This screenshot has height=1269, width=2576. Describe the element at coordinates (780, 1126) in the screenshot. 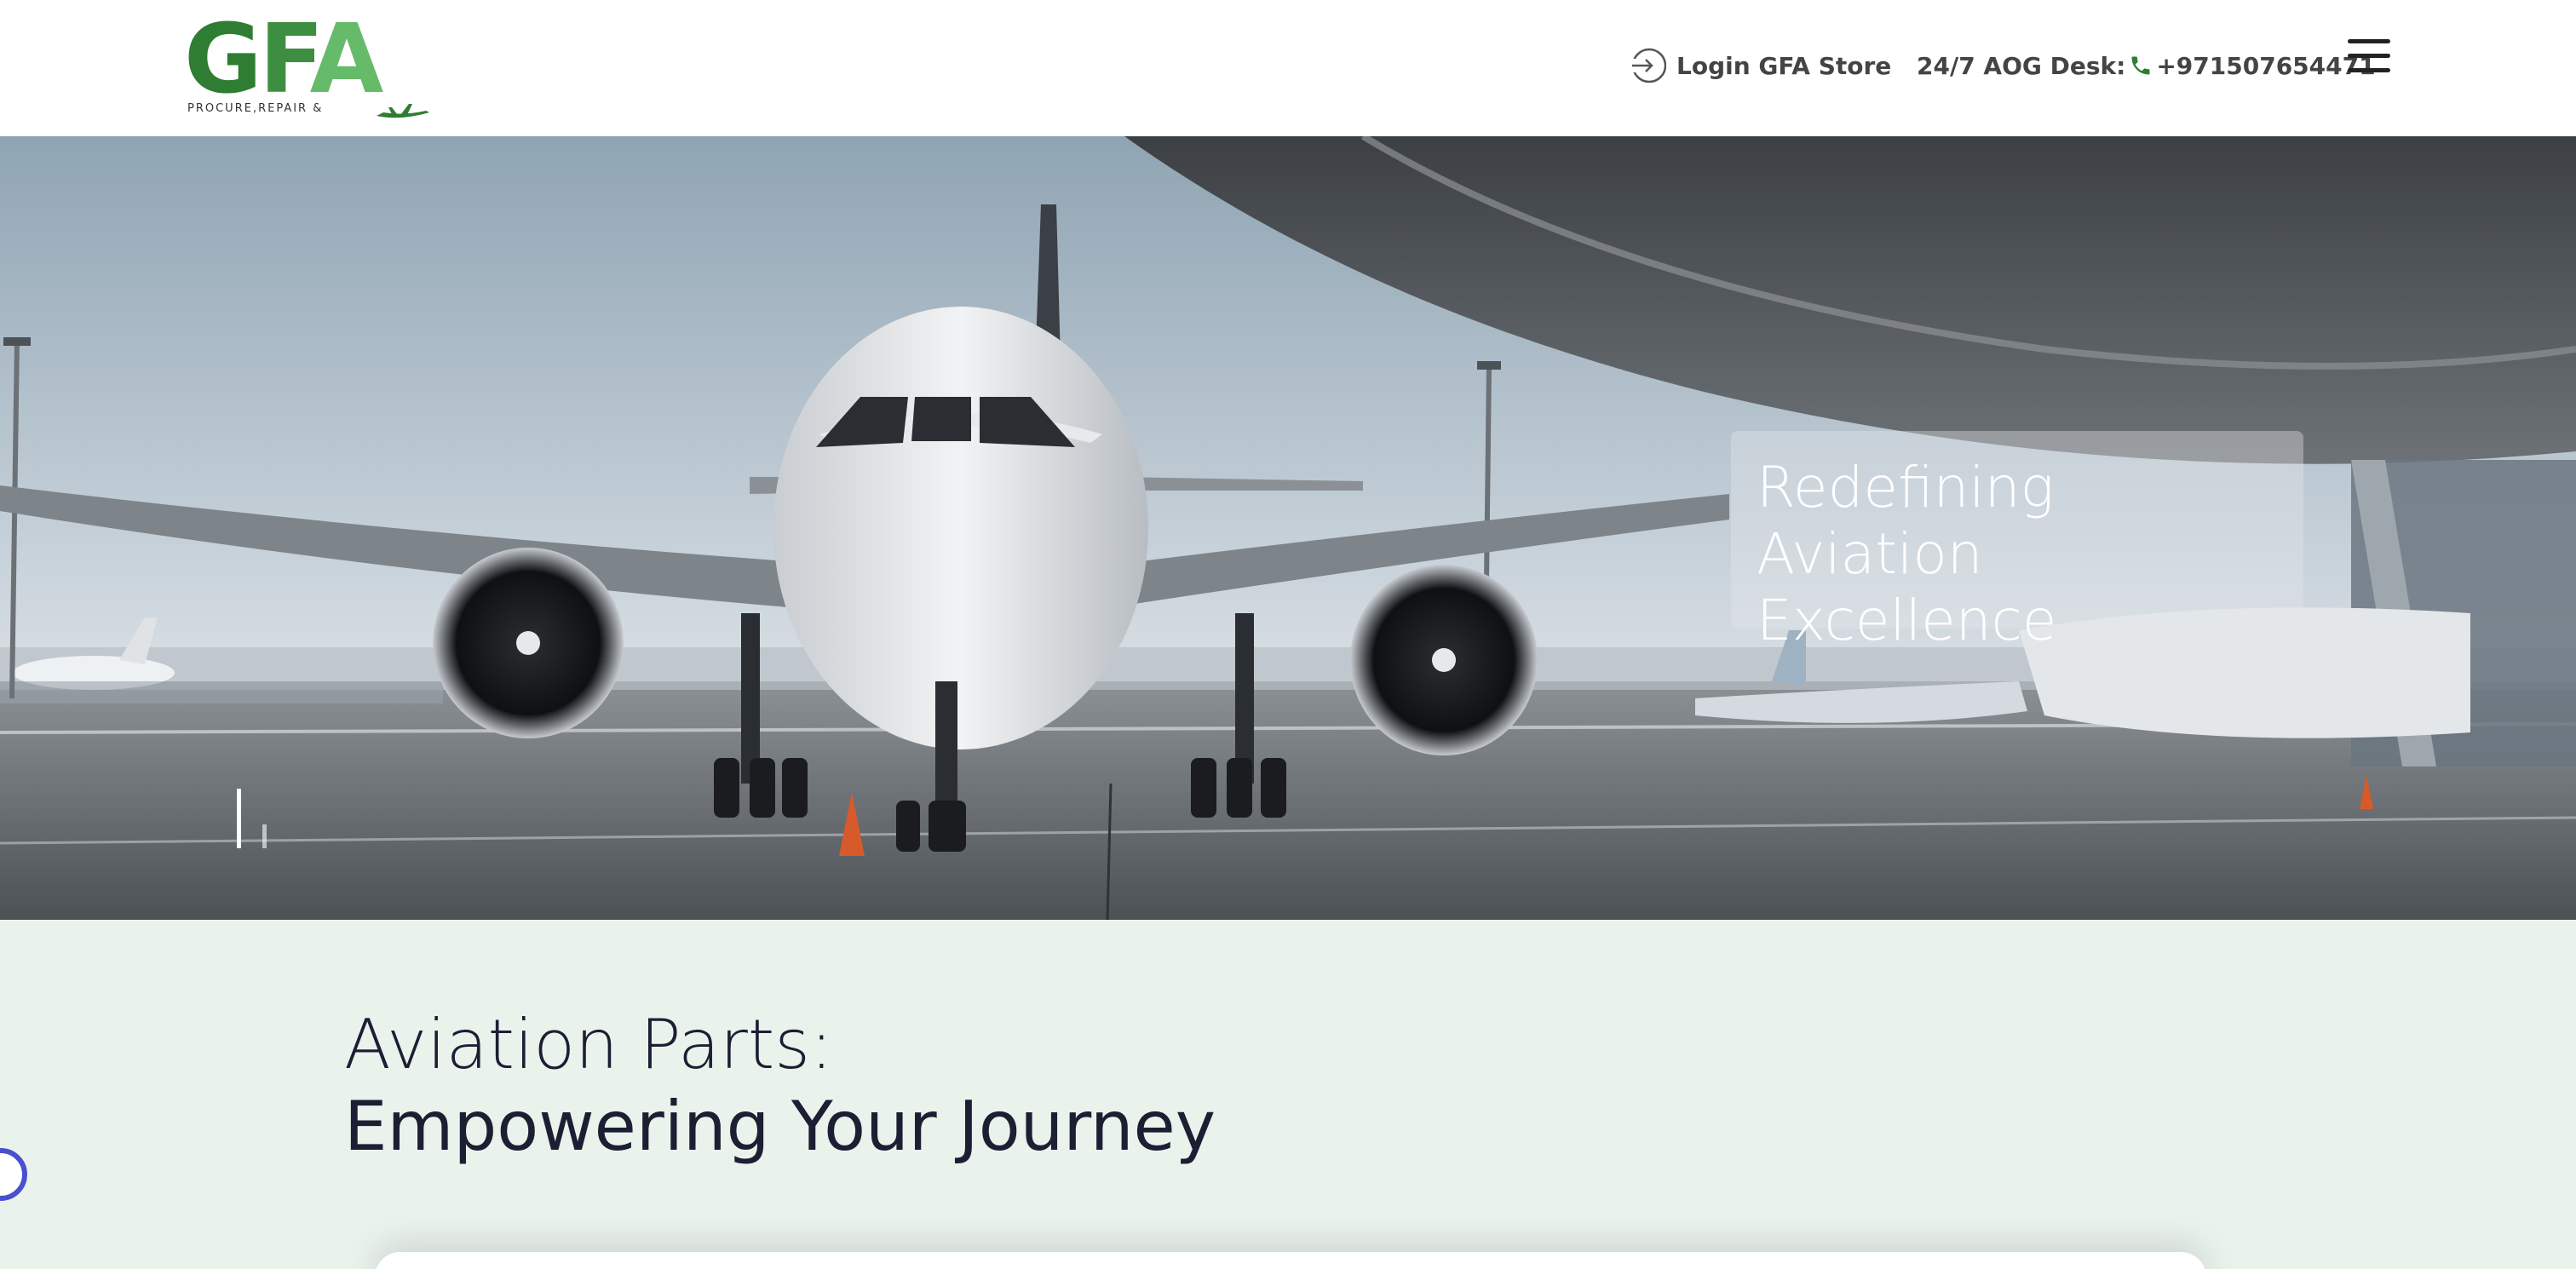

I see `section-title-line2: Empowering Your Journey` at that location.